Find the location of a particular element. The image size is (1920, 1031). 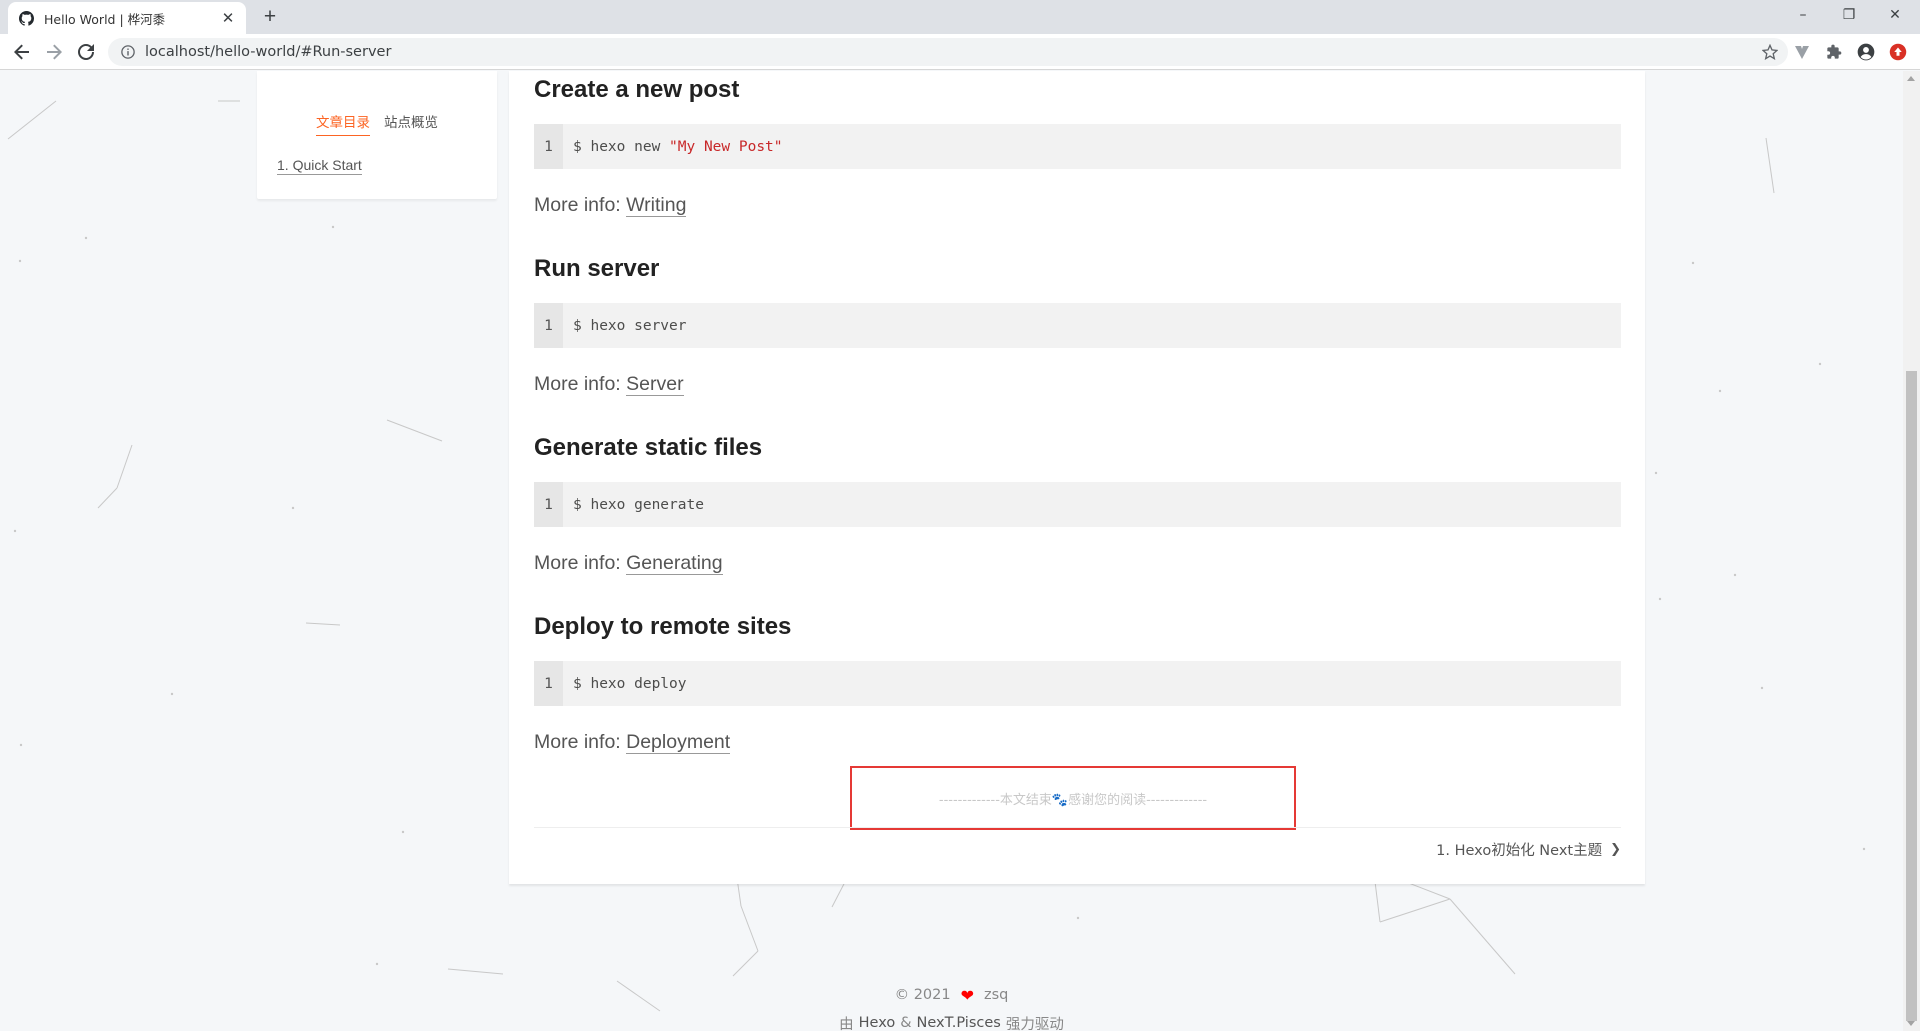

site-info-icon is located at coordinates (128, 52).